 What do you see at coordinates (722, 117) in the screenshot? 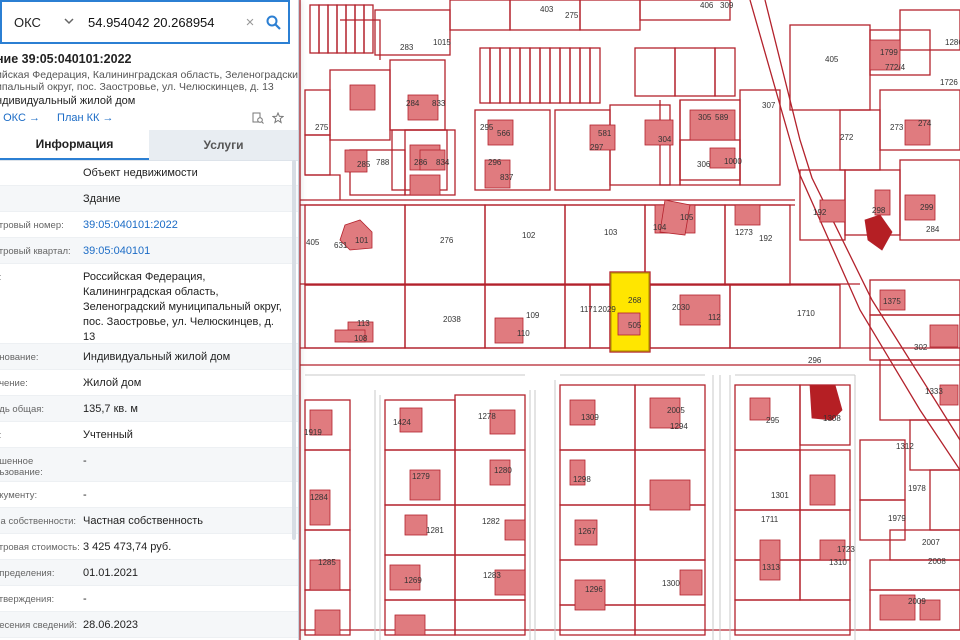
I see `parcel-label: 589` at bounding box center [722, 117].